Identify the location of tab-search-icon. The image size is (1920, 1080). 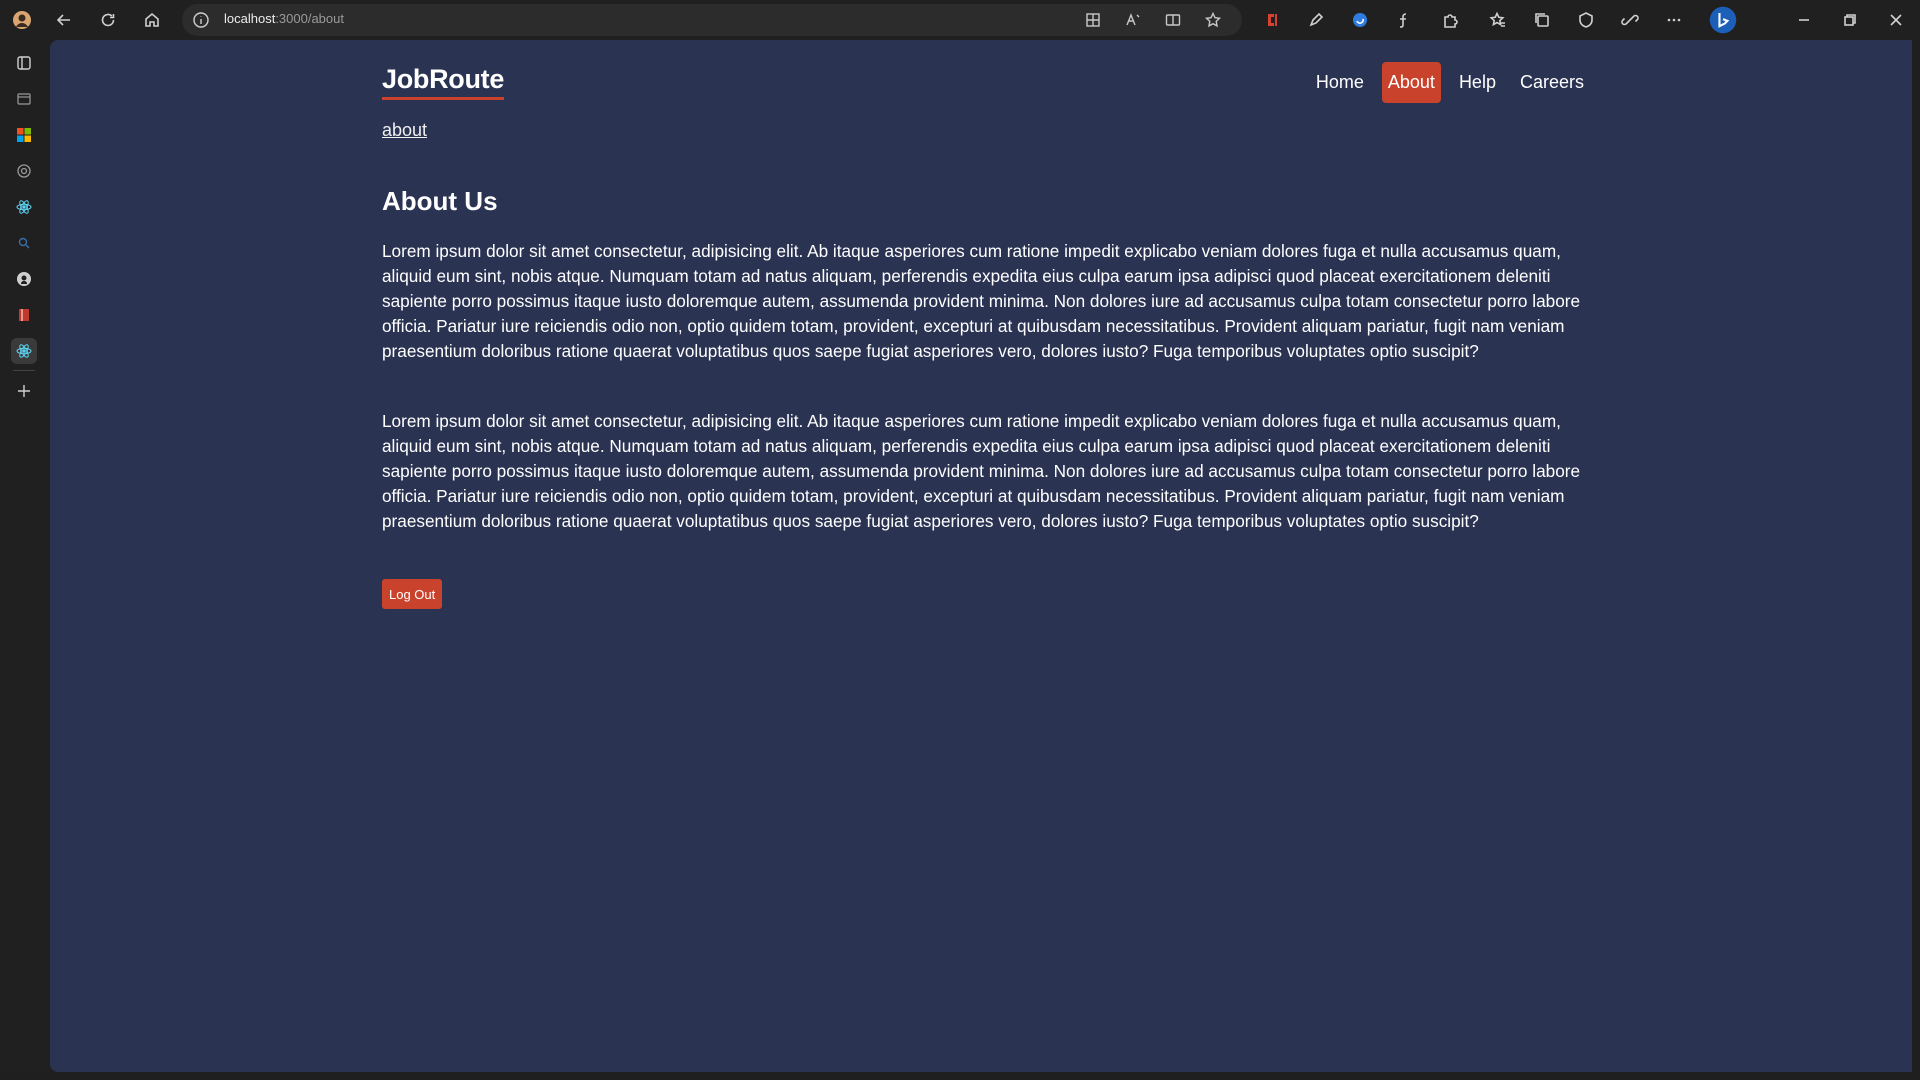
(24, 243).